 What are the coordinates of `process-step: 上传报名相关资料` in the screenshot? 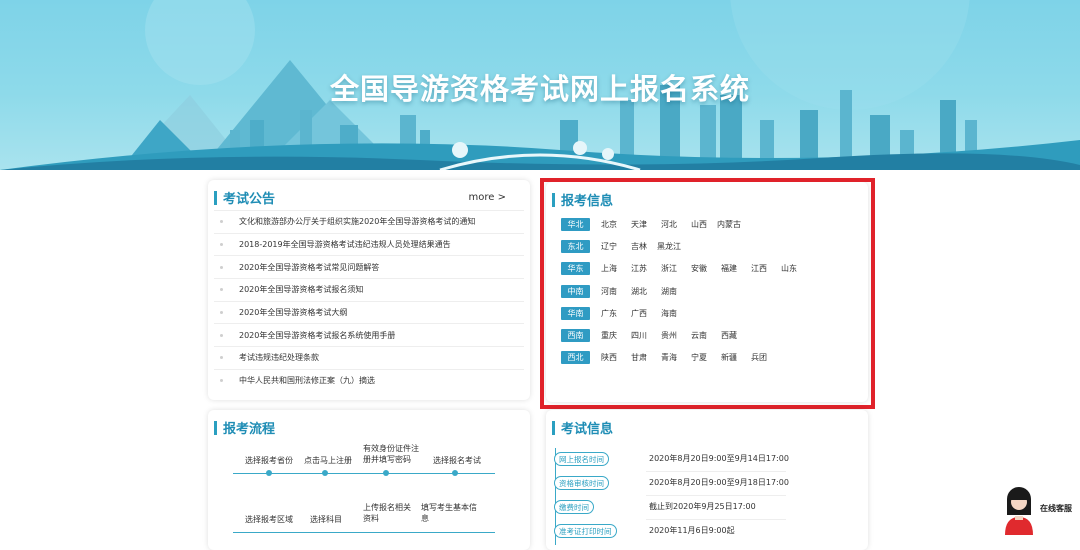 It's located at (387, 513).